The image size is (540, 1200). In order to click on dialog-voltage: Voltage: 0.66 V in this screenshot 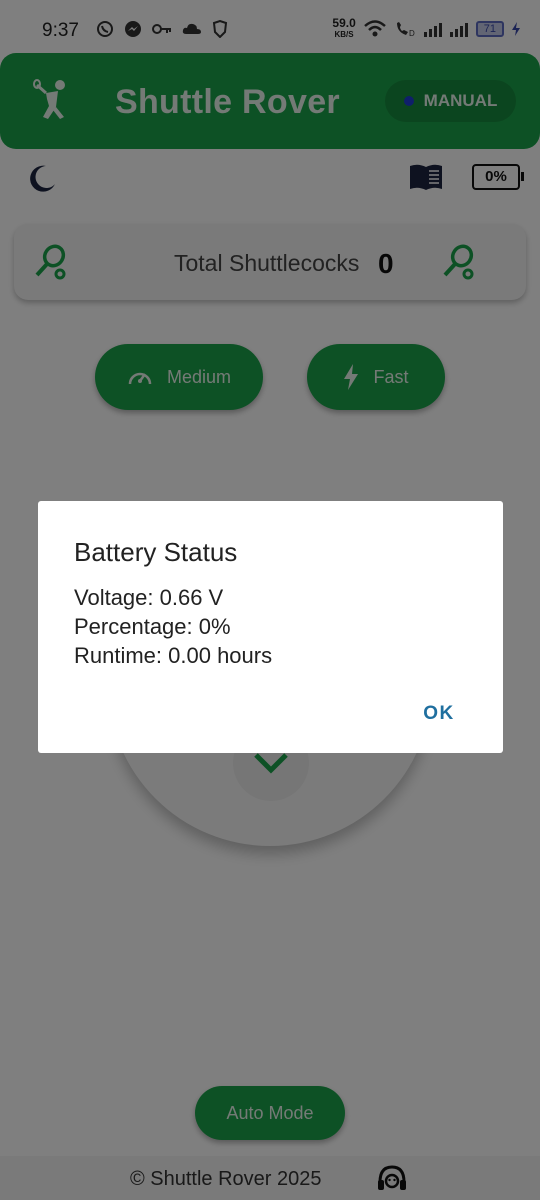, I will do `click(149, 597)`.